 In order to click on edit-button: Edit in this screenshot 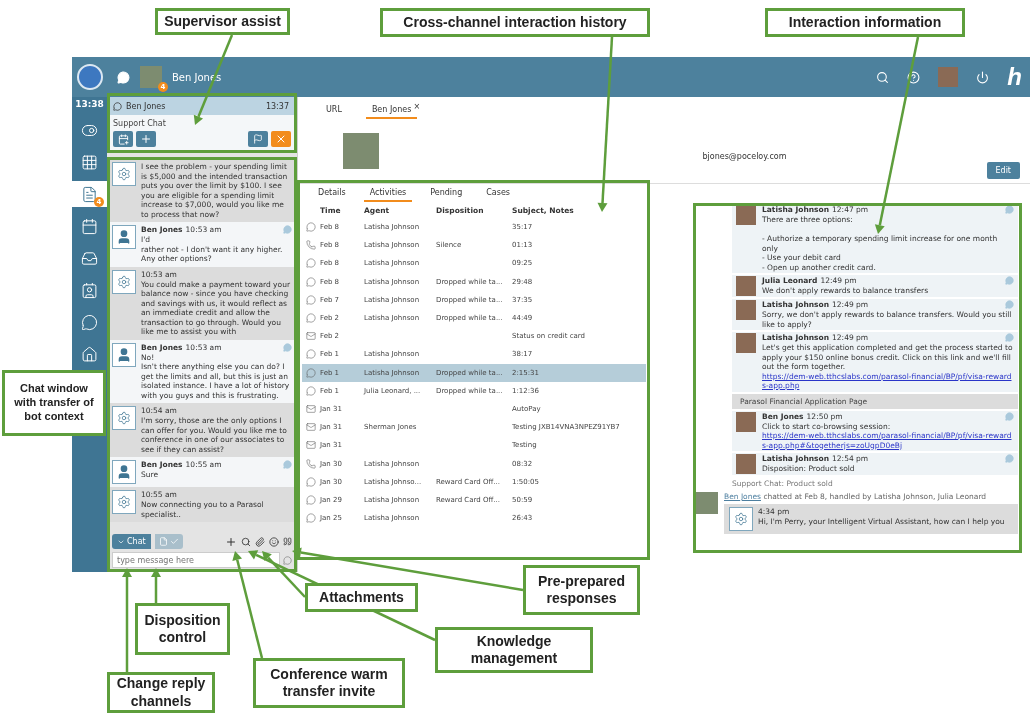, I will do `click(1003, 170)`.